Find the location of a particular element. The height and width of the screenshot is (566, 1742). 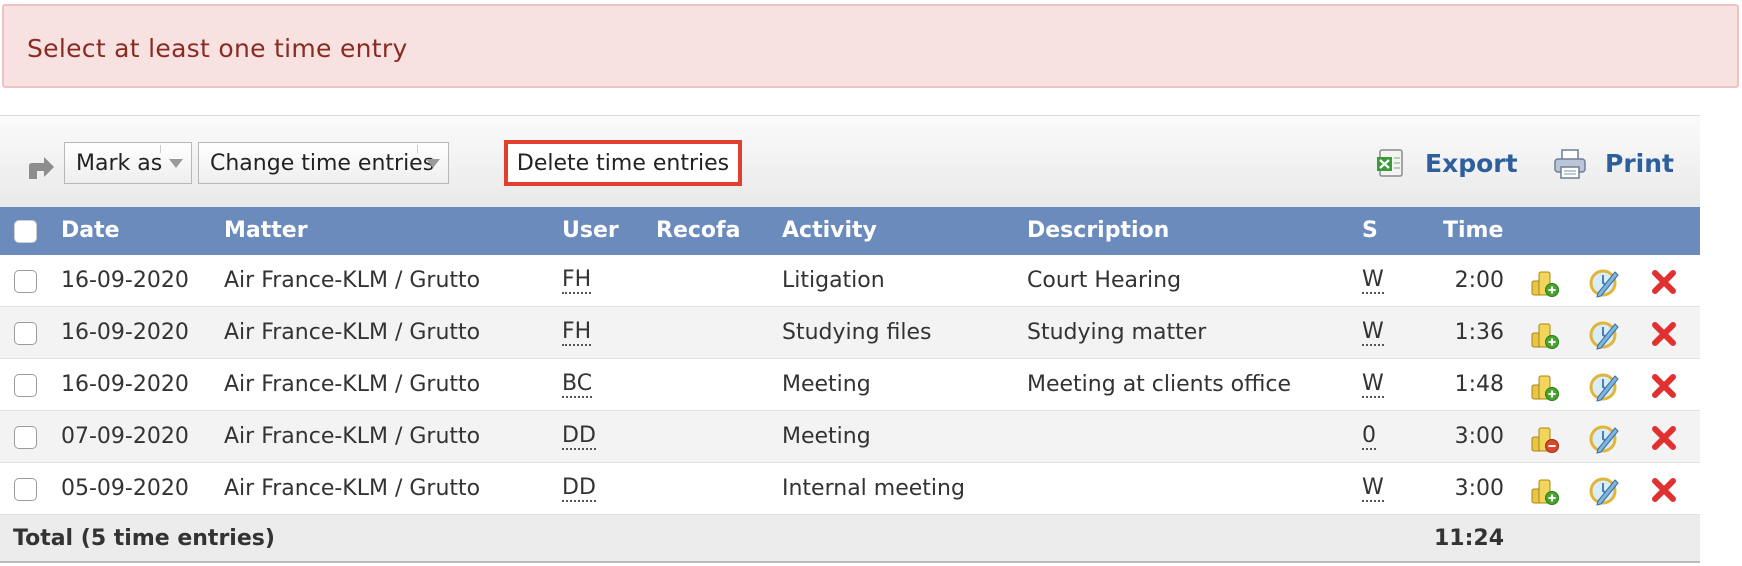

total-label: Total (5 time entries) is located at coordinates (144, 538).